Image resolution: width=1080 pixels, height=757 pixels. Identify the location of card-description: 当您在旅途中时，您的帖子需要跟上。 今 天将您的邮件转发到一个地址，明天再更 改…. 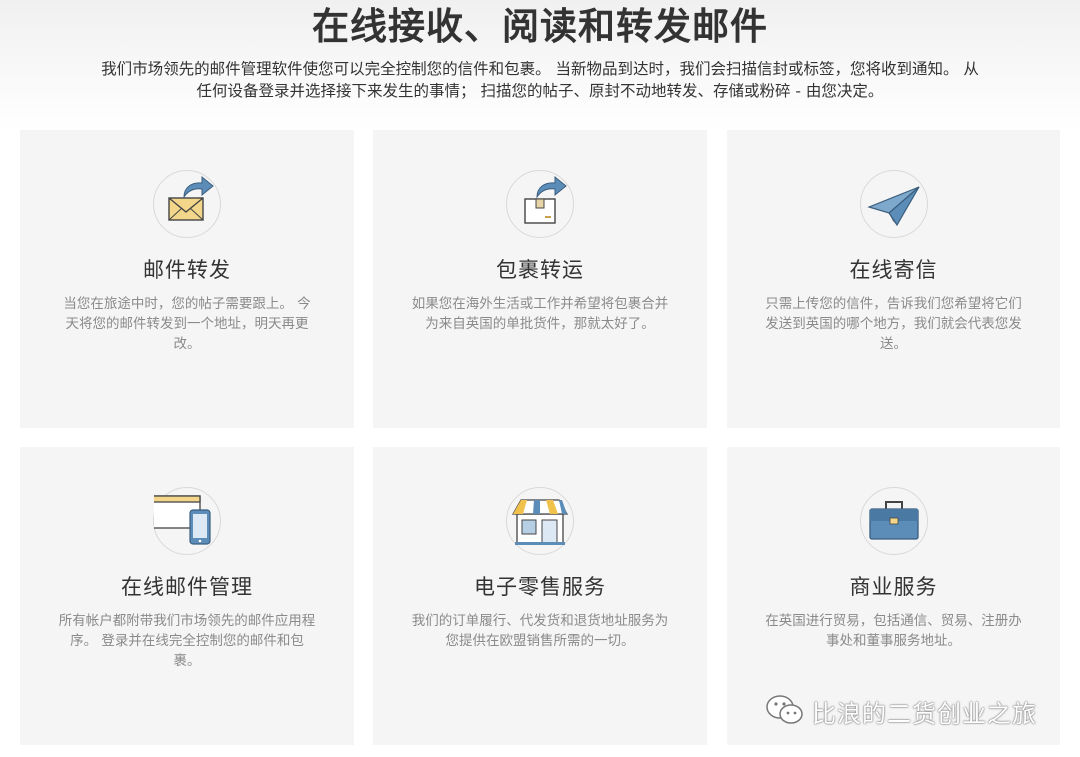
(187, 324).